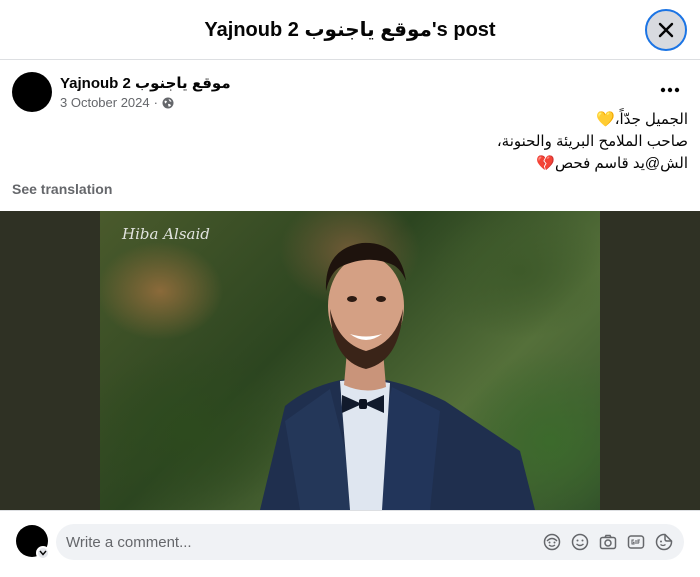  Describe the element at coordinates (592, 141) in the screenshot. I see `post-text-line: صاحب الملامح البريئة والحنونة،` at that location.